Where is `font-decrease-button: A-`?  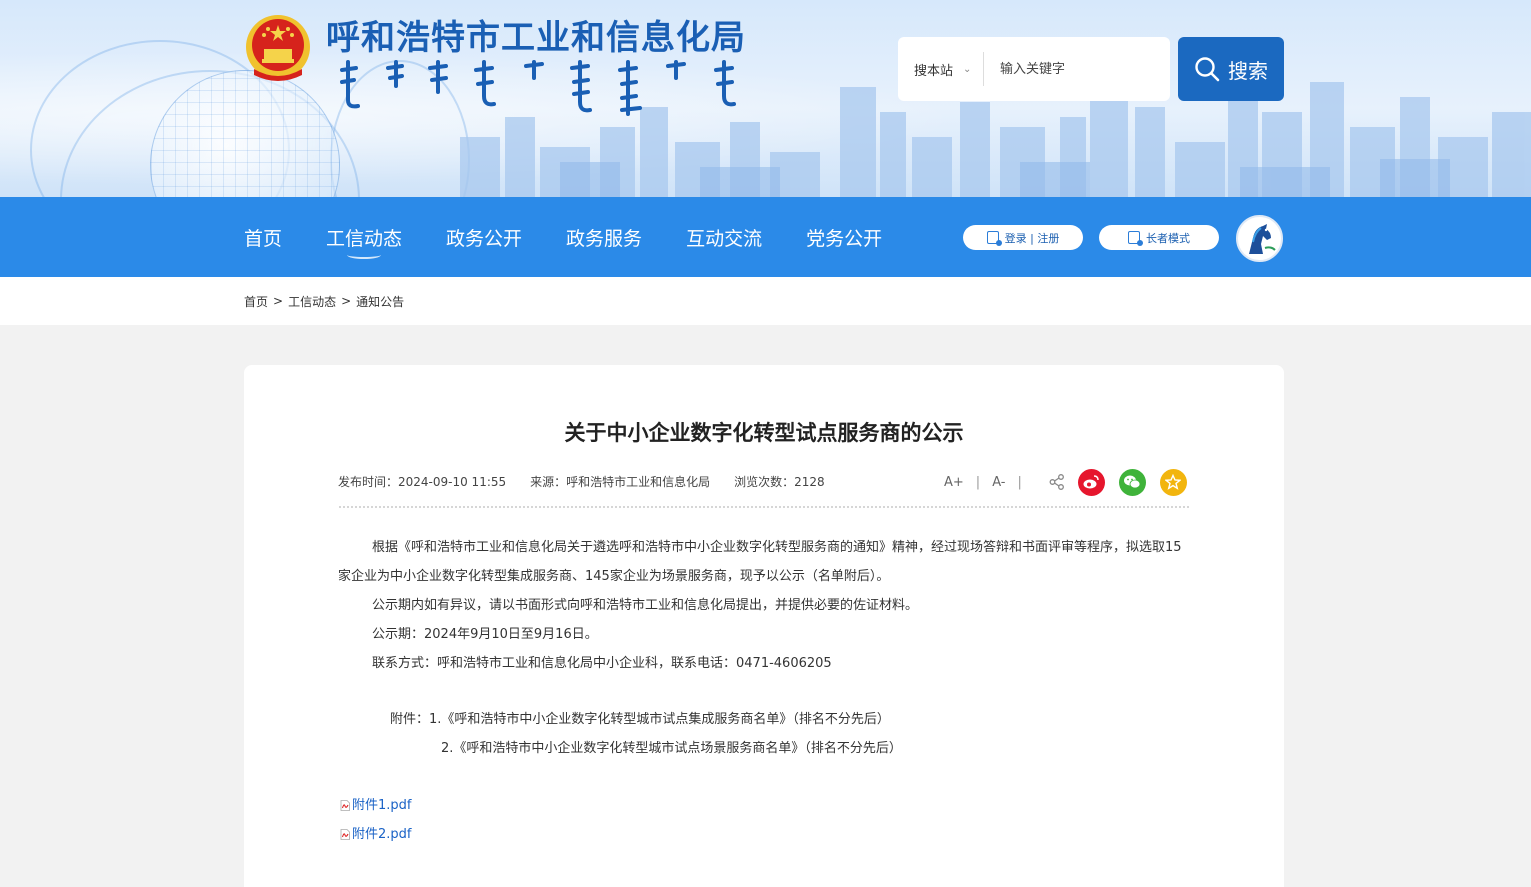 font-decrease-button: A- is located at coordinates (998, 482).